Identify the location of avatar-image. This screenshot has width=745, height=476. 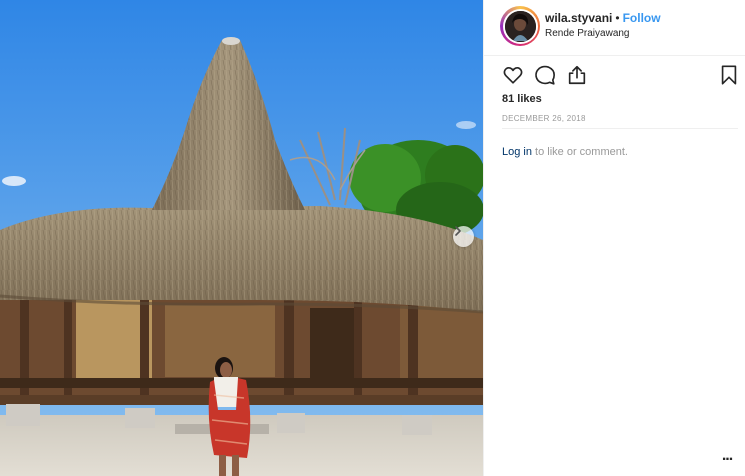
(520, 26).